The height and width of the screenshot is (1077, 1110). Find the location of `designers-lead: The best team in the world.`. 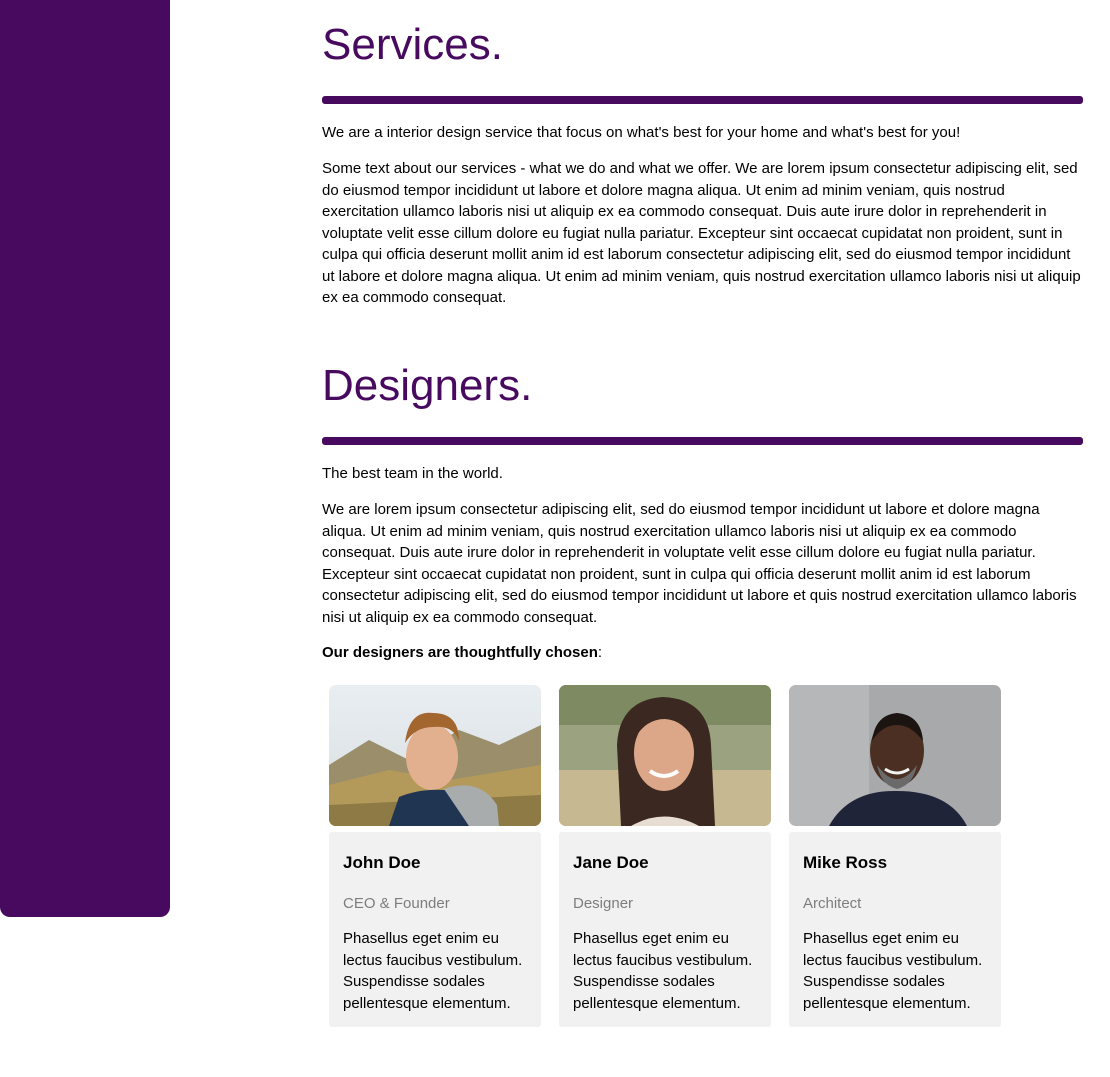

designers-lead: The best team in the world. is located at coordinates (412, 473).